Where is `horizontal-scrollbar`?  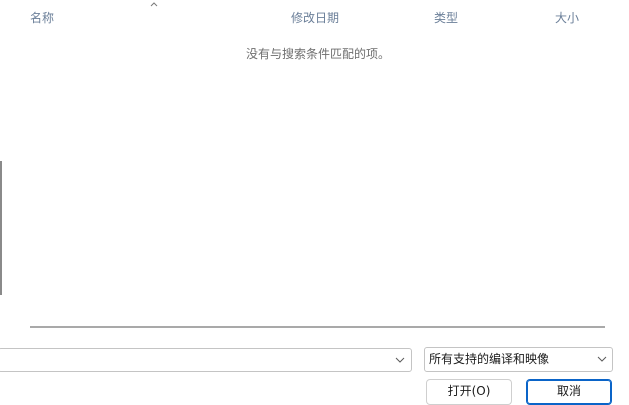
horizontal-scrollbar is located at coordinates (317, 327).